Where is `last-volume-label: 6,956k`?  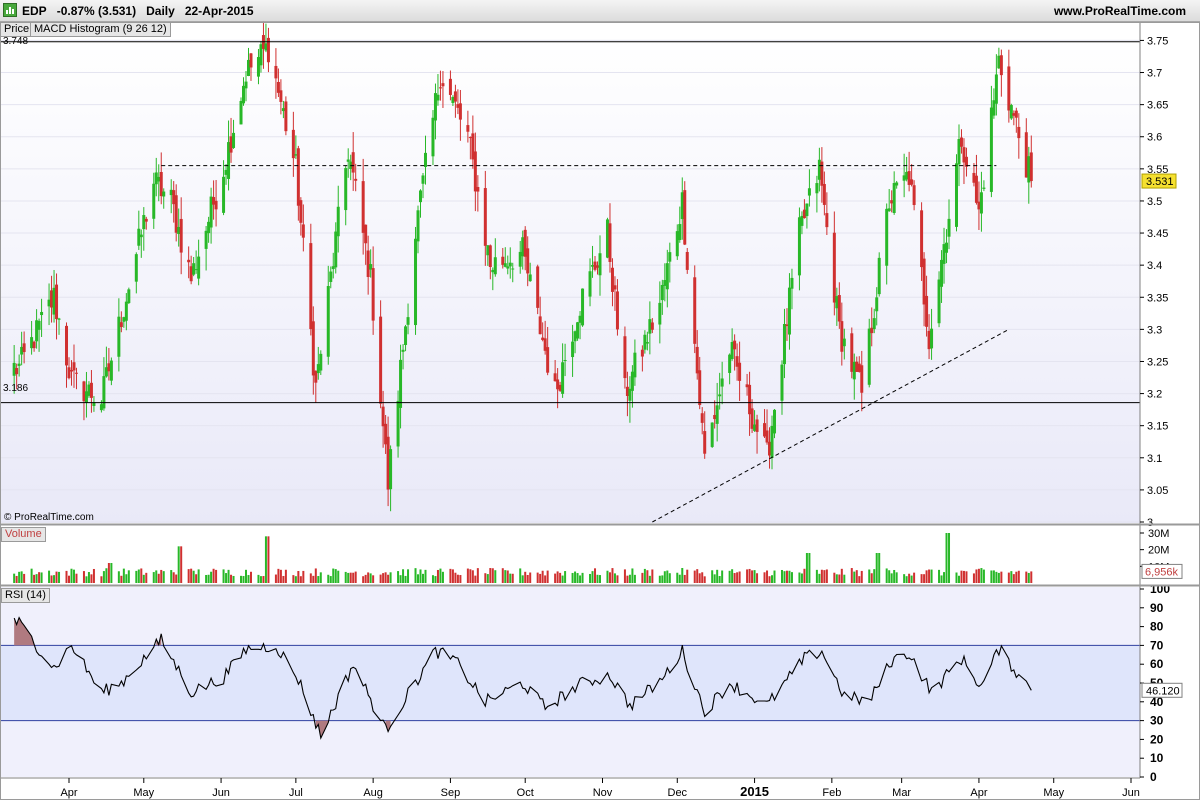 last-volume-label: 6,956k is located at coordinates (1162, 572).